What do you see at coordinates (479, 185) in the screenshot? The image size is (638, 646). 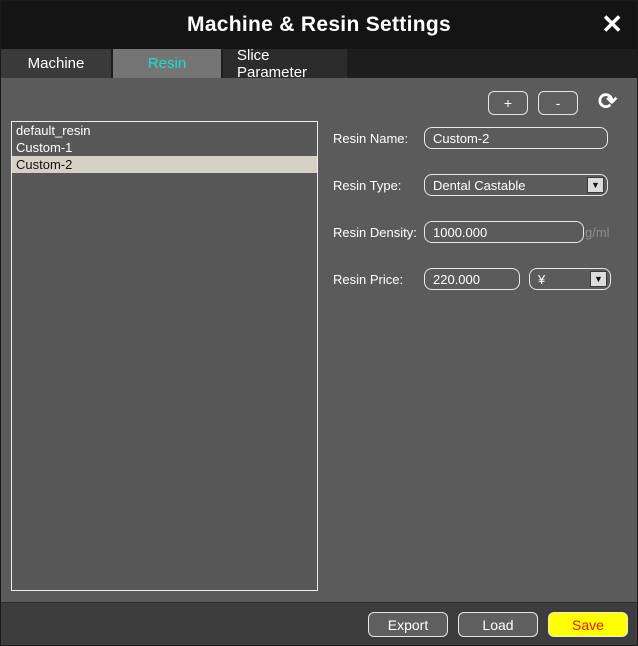 I see `resin-type-value: Dental Castable` at bounding box center [479, 185].